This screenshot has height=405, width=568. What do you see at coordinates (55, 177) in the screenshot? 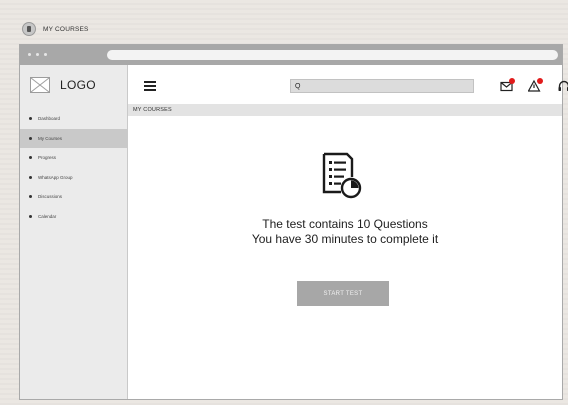
I see `sidebar-item-label: WhatsApp Group` at bounding box center [55, 177].